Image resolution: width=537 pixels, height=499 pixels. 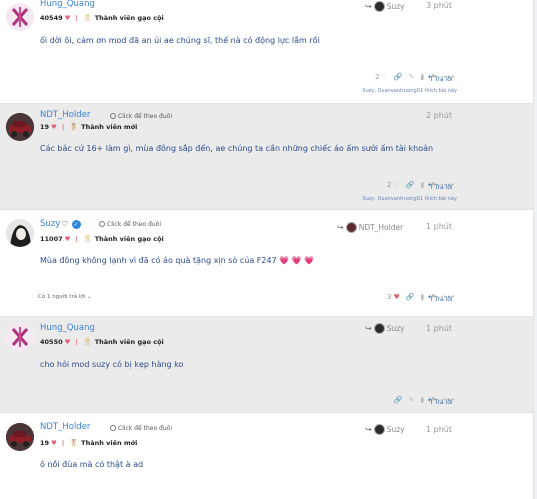 I want to click on post-body: cho hỏi mod suzy có bị kẹp hàng ko, so click(x=112, y=364).